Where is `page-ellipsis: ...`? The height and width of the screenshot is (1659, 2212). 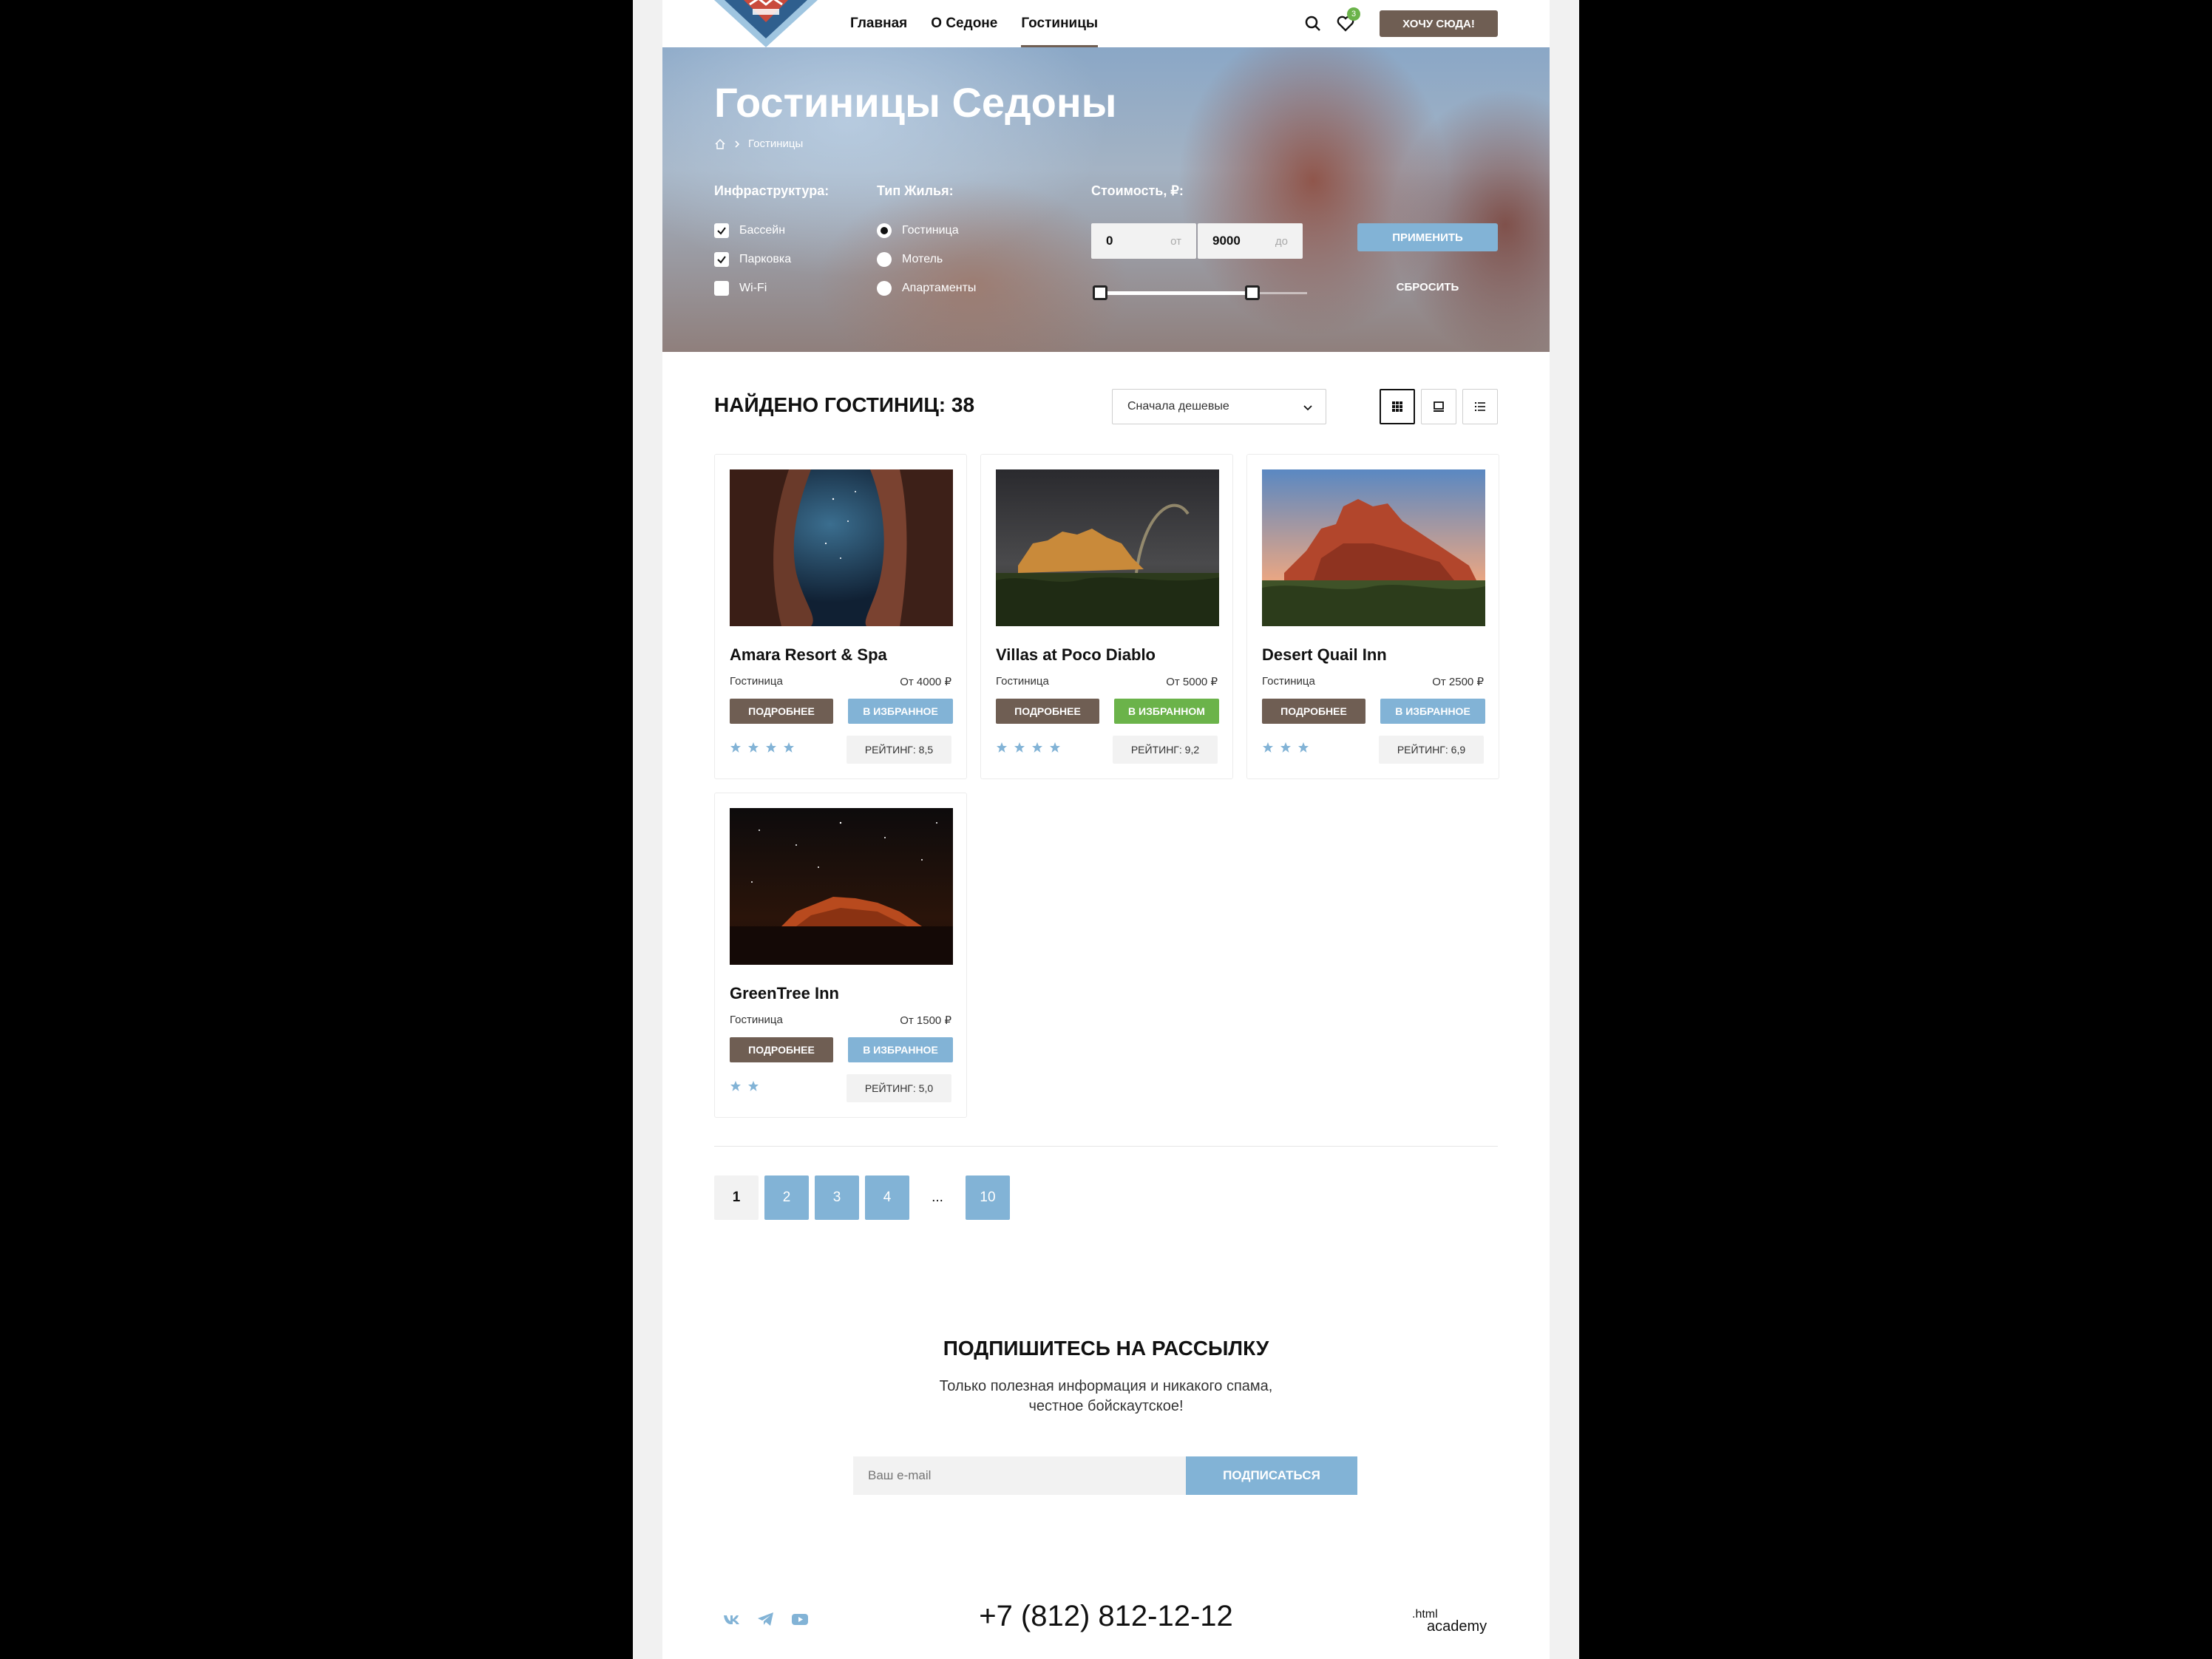
page-ellipsis: ... is located at coordinates (937, 1197).